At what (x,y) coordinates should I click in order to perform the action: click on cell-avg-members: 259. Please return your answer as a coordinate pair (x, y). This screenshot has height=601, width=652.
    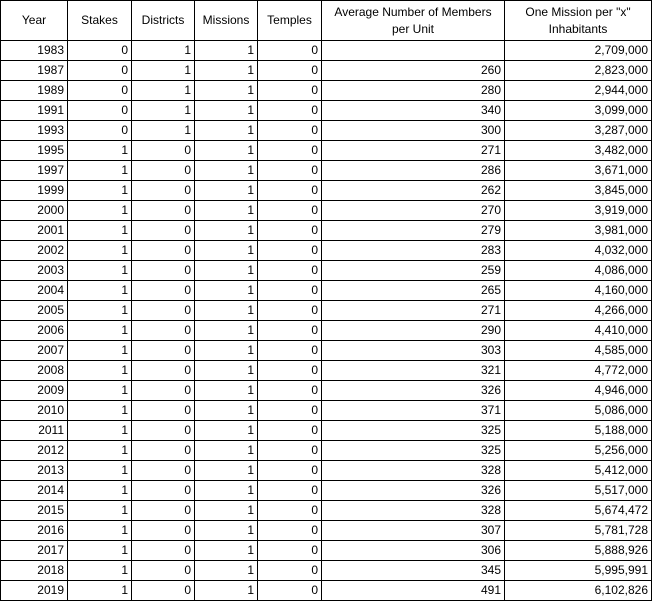
    Looking at the image, I should click on (413, 270).